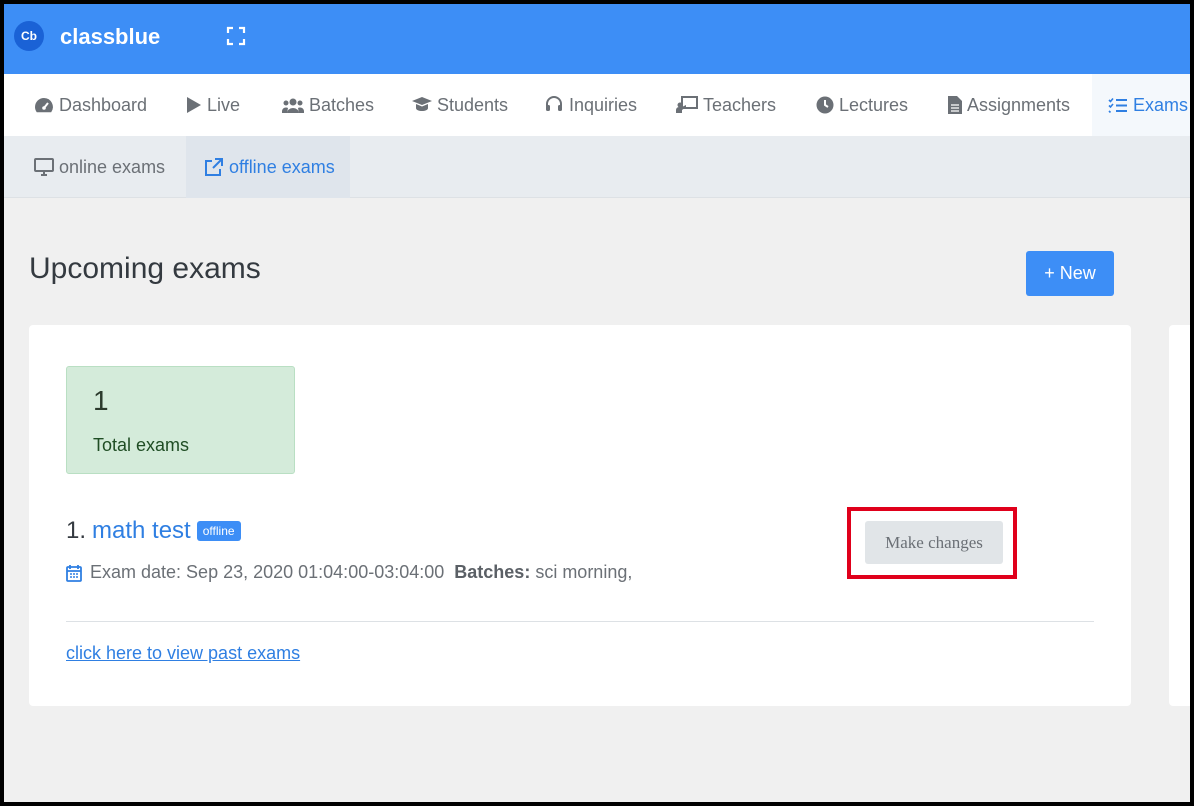 This screenshot has height=806, width=1194. I want to click on external-link-icon, so click(214, 167).